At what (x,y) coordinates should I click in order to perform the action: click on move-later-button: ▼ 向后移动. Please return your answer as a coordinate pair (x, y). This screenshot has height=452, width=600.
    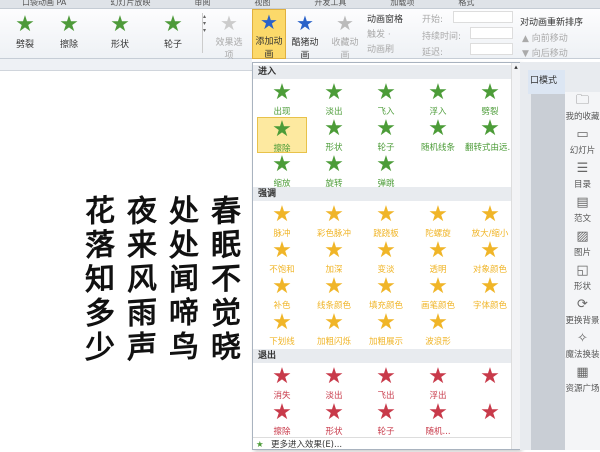
    Looking at the image, I should click on (545, 52).